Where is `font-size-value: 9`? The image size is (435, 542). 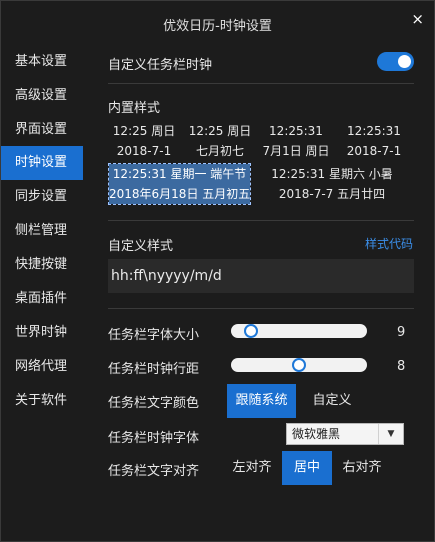
font-size-value: 9 is located at coordinates (401, 332).